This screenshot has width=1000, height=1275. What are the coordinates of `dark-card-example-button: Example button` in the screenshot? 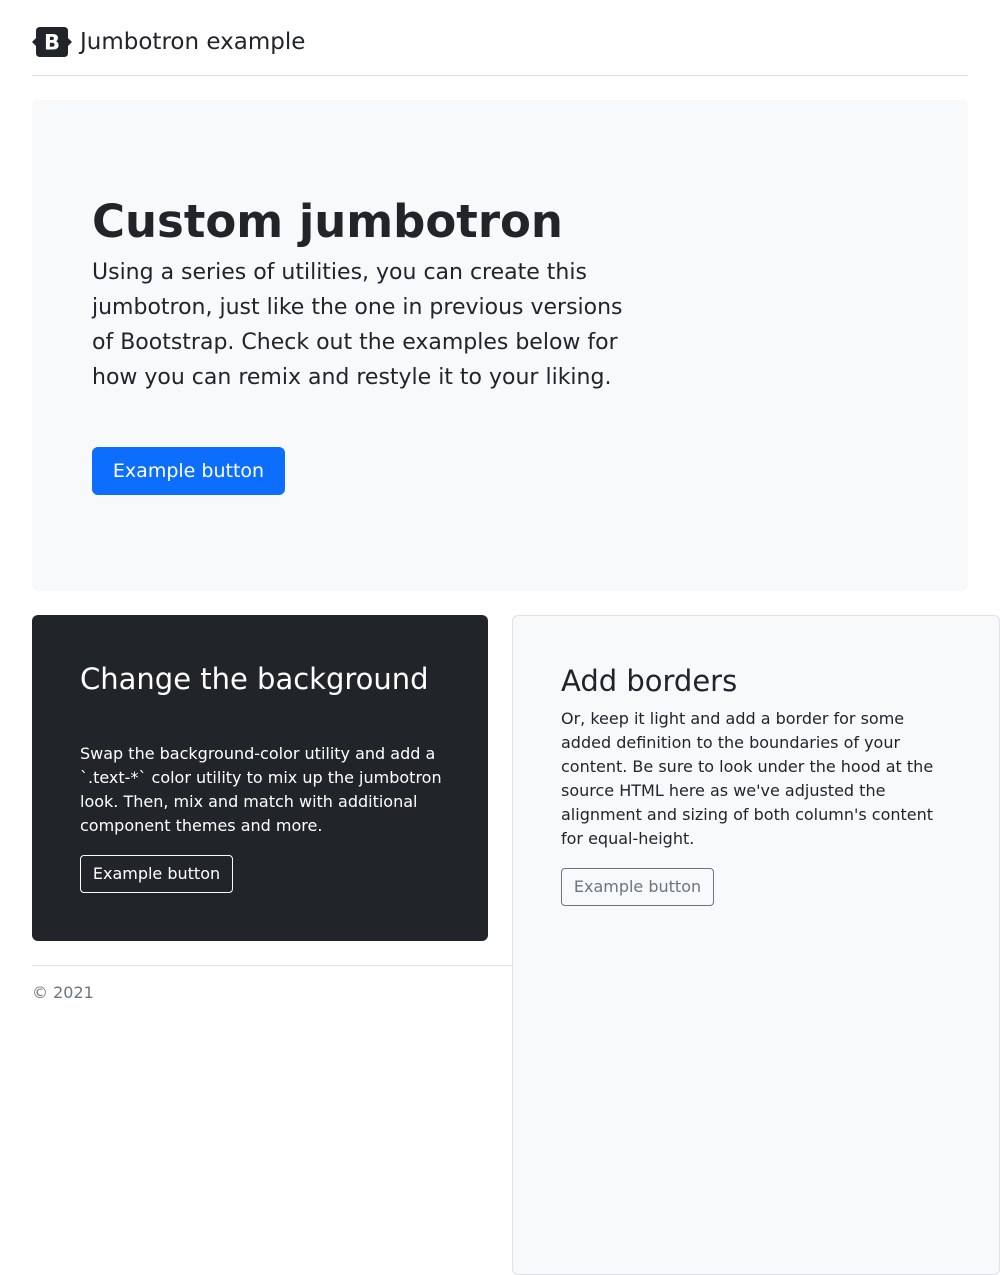 It's located at (156, 874).